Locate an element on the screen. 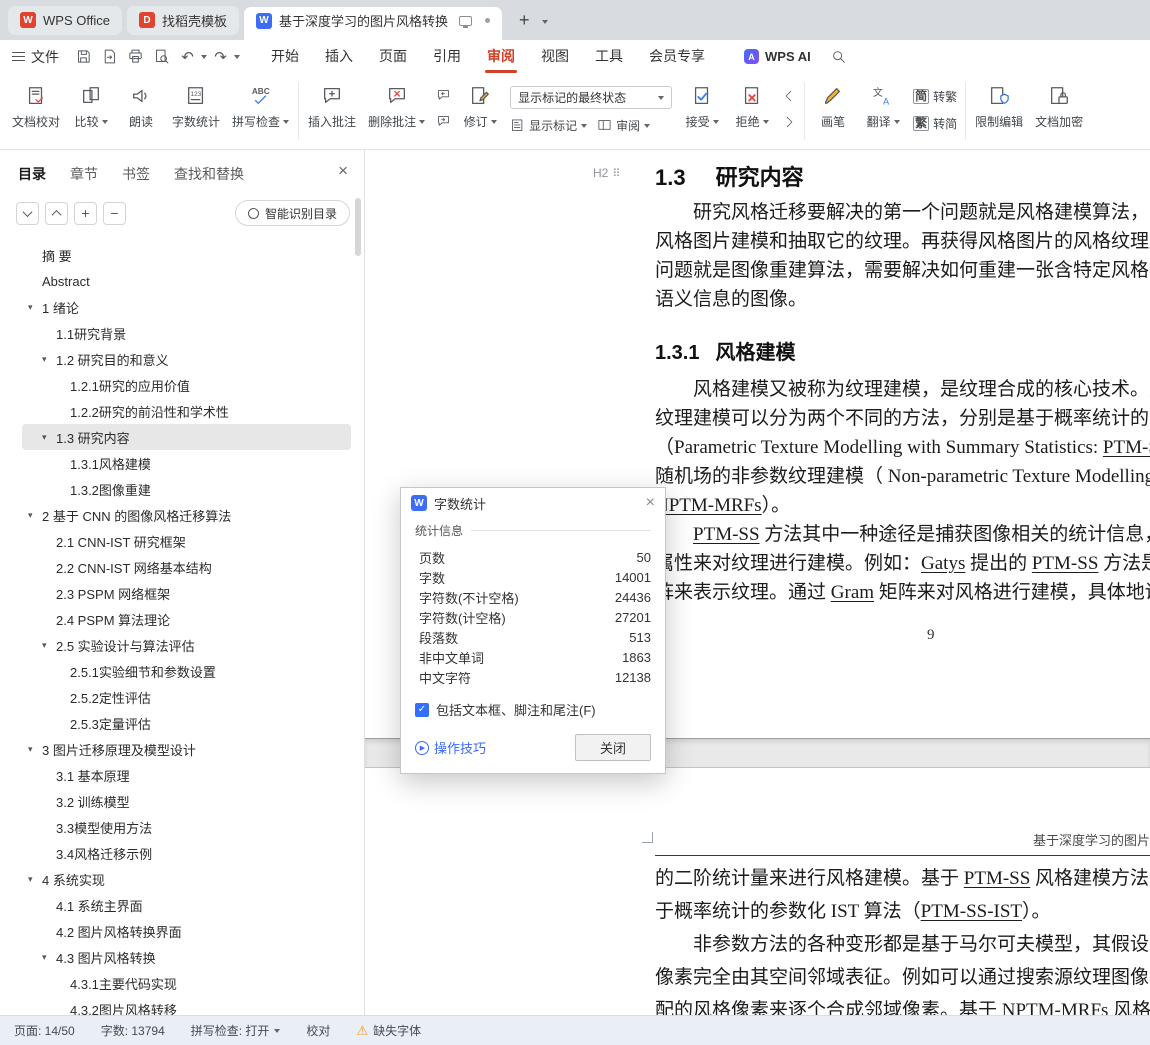  panel-close-icon: × is located at coordinates (343, 170).